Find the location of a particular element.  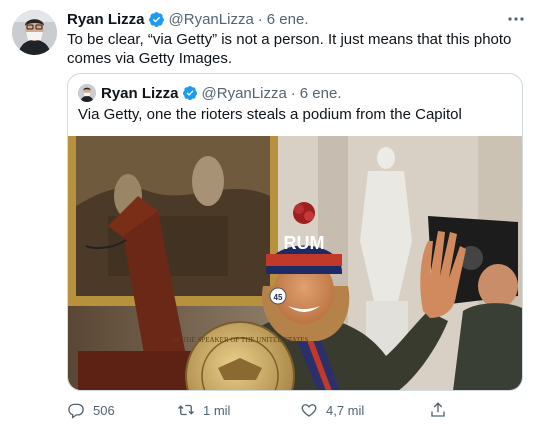

more-icon is located at coordinates (516, 19).